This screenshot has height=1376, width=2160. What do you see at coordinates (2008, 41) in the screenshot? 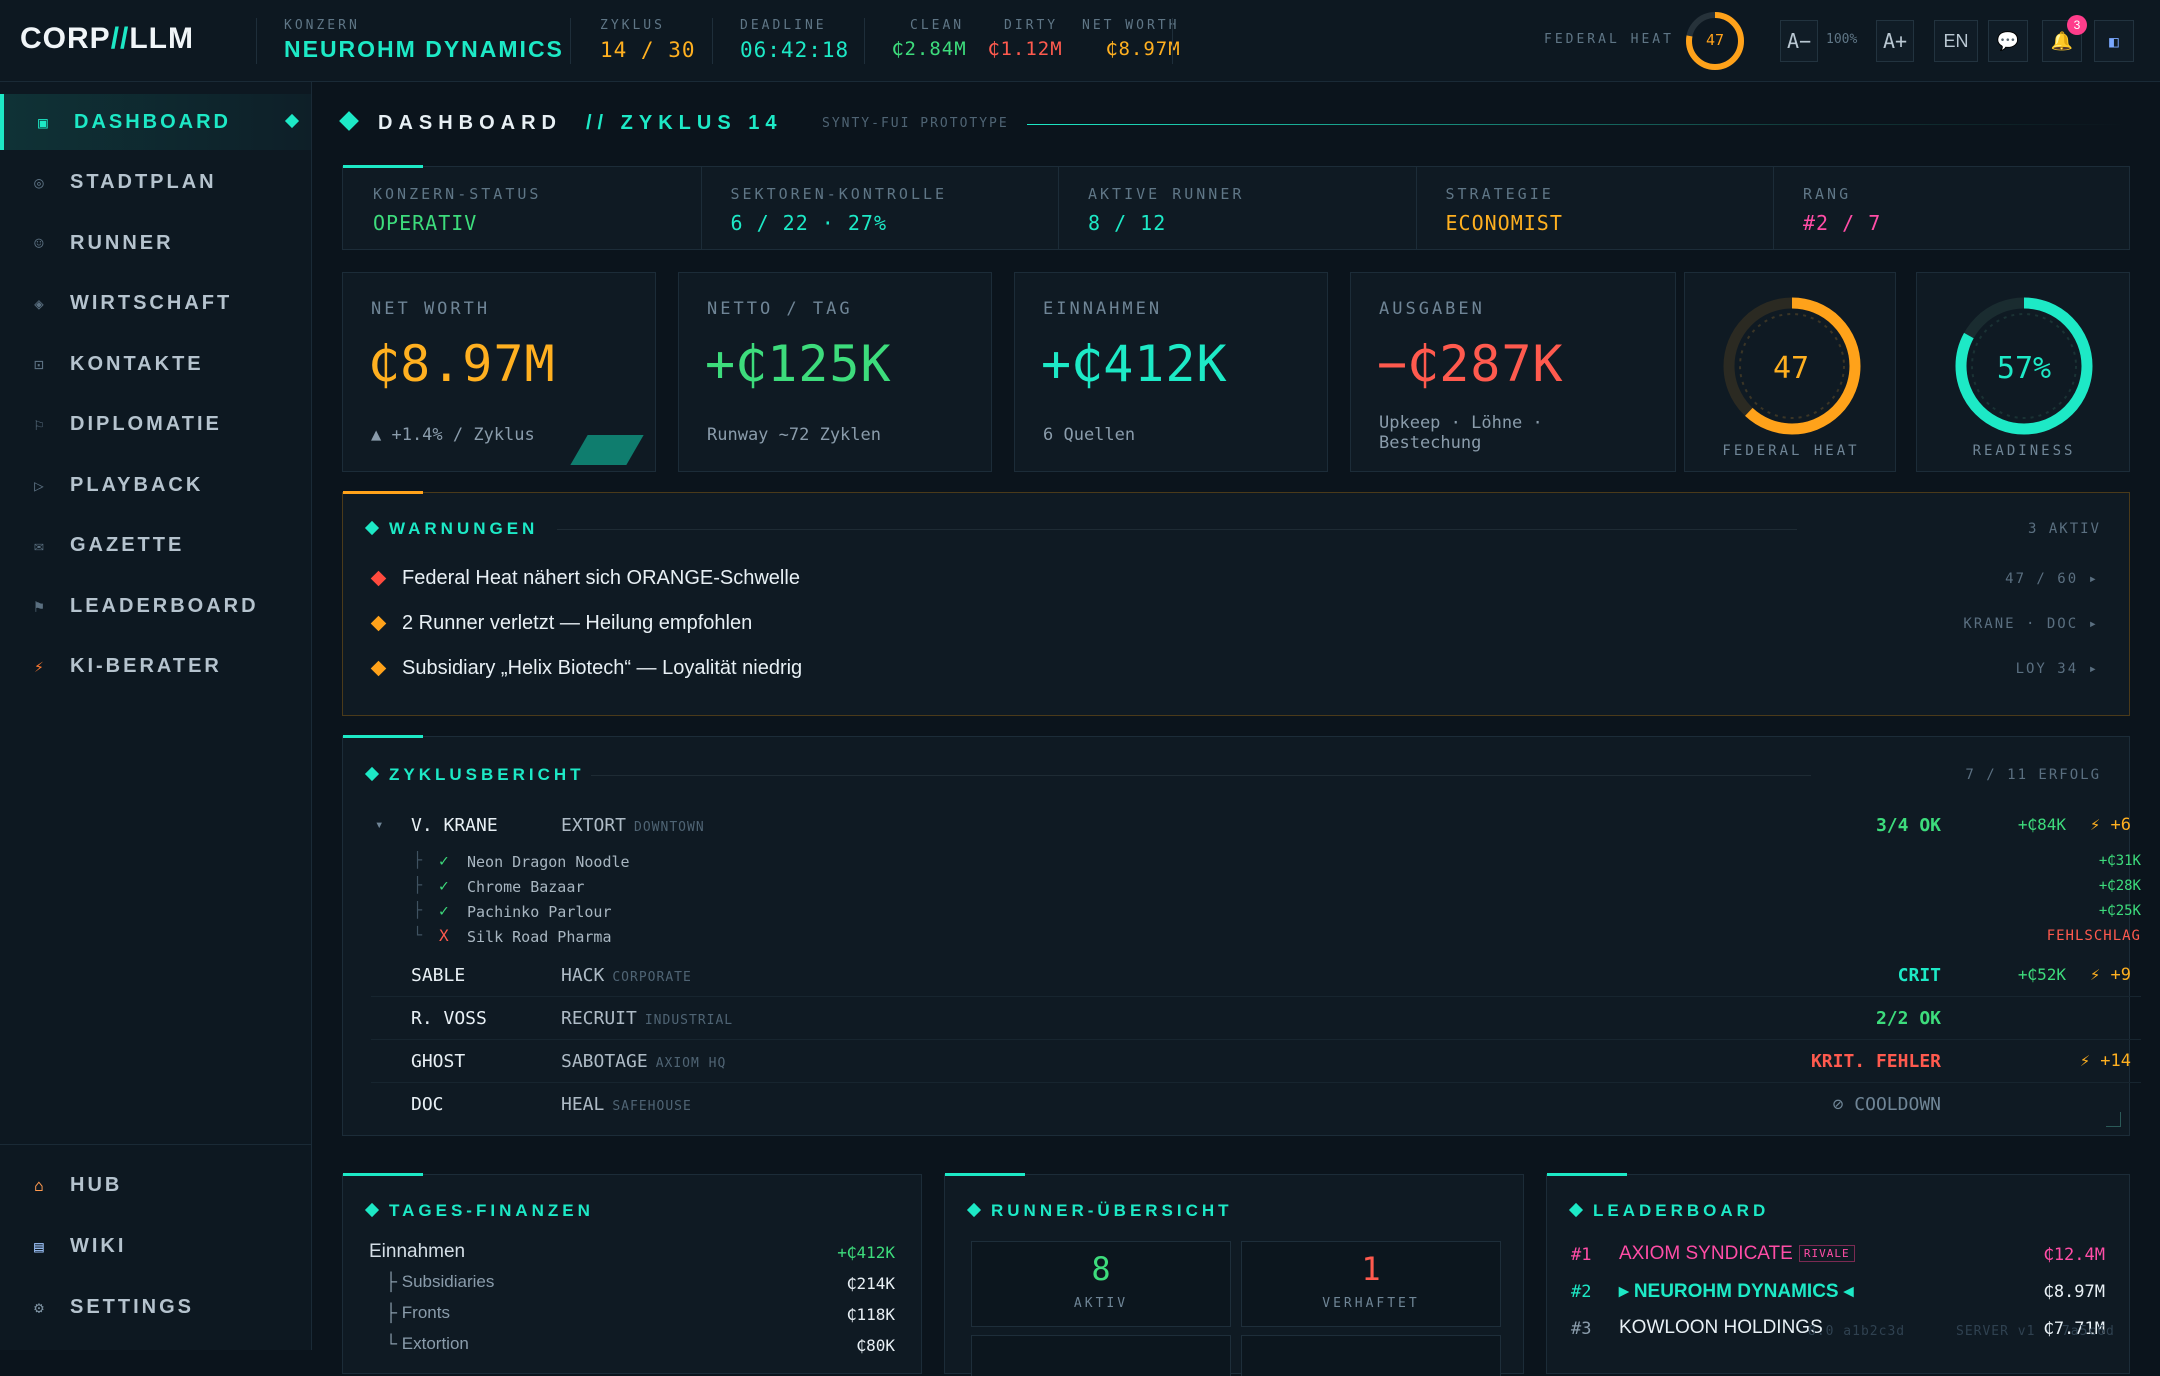
I see `chat-button: 💬` at bounding box center [2008, 41].